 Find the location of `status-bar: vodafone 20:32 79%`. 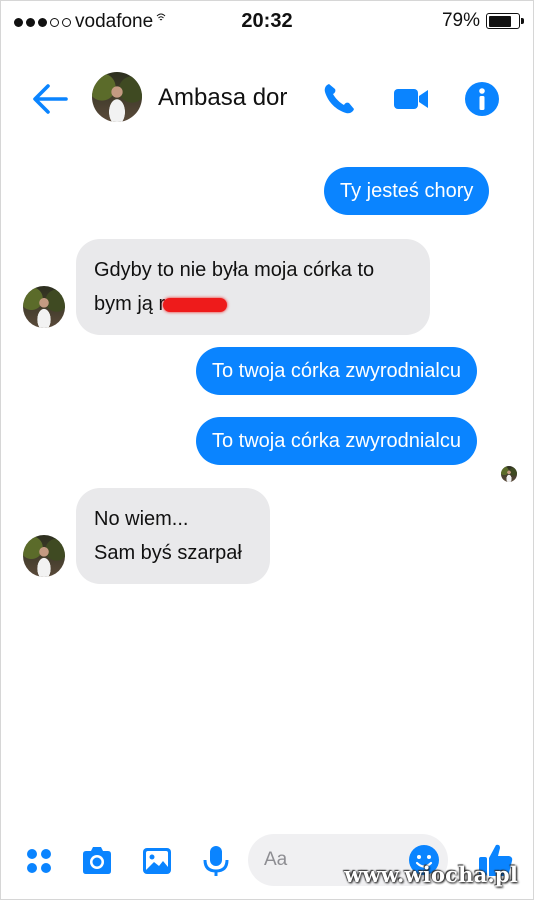

status-bar: vodafone 20:32 79% is located at coordinates (267, 22).